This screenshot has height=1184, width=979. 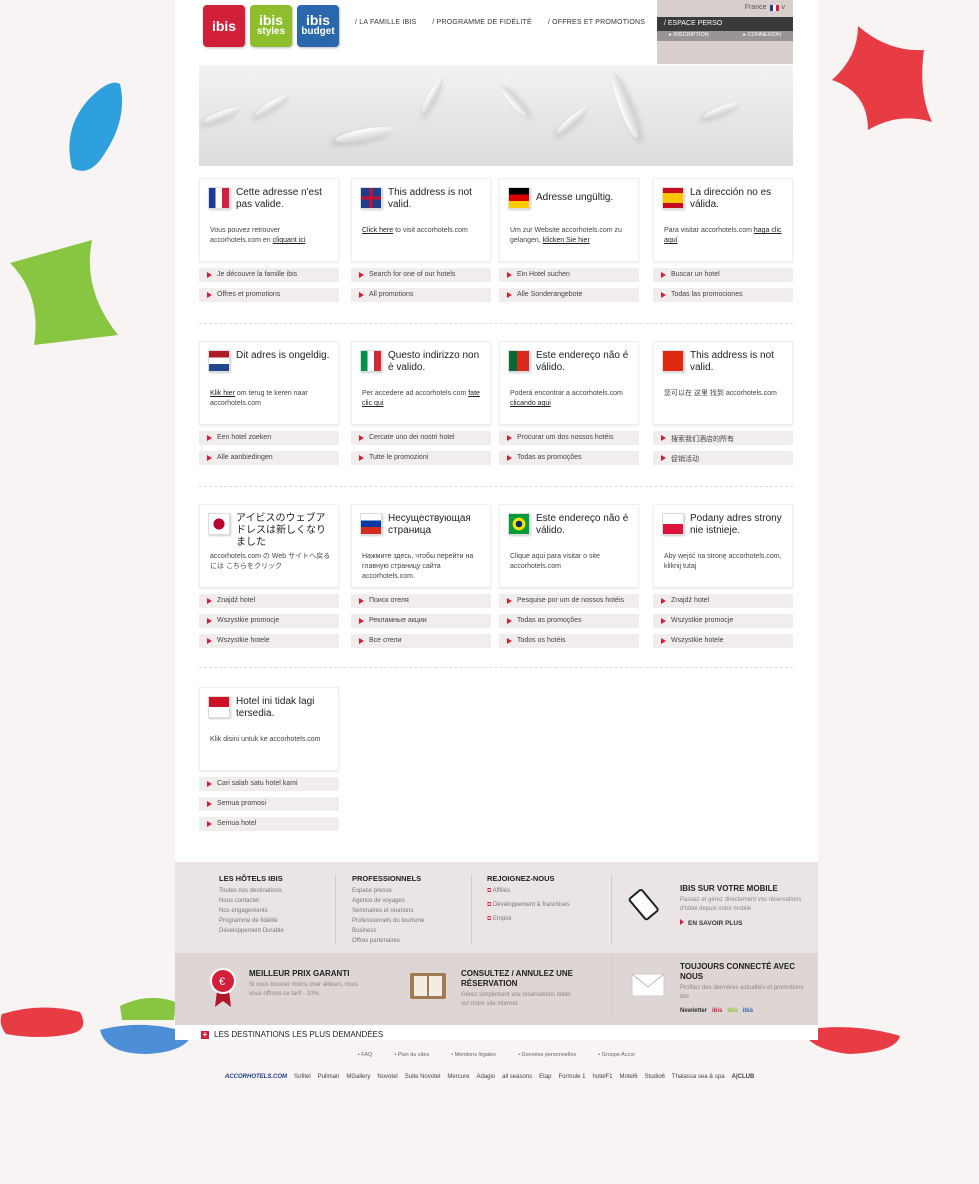 What do you see at coordinates (388, 901) in the screenshot?
I see `footer-link: Agence de voyages` at bounding box center [388, 901].